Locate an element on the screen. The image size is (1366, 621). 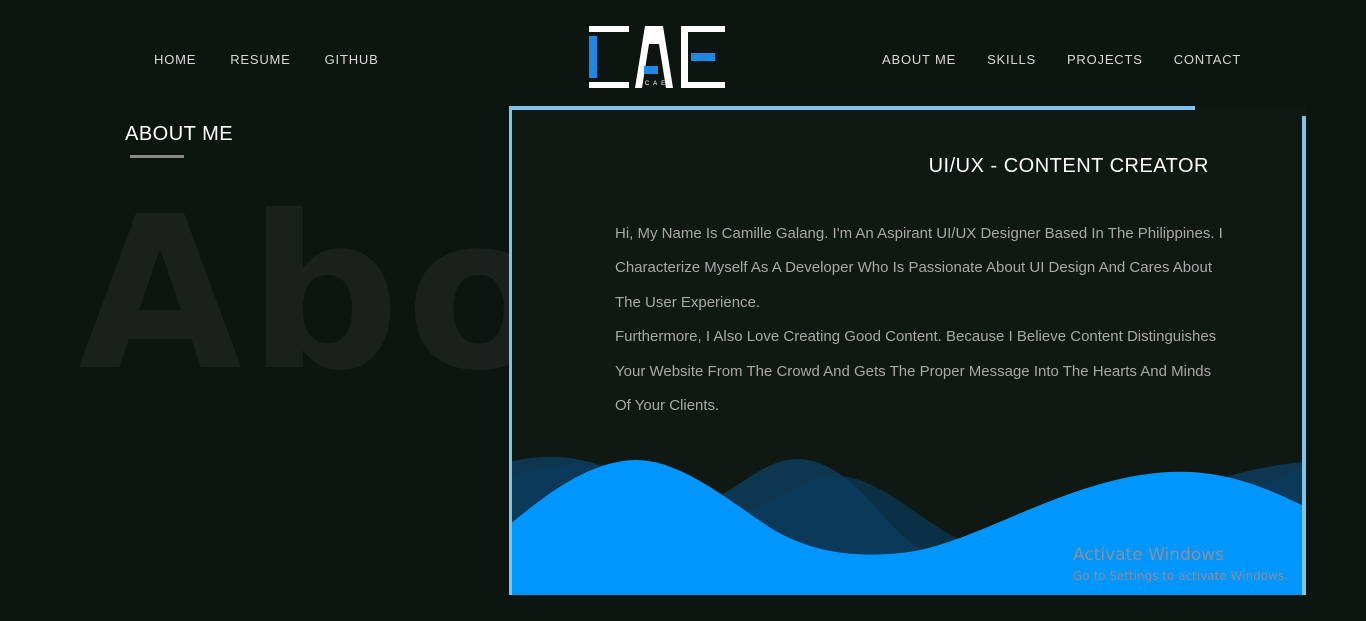
watermark-title: Activate Windows is located at coordinates (1148, 555).